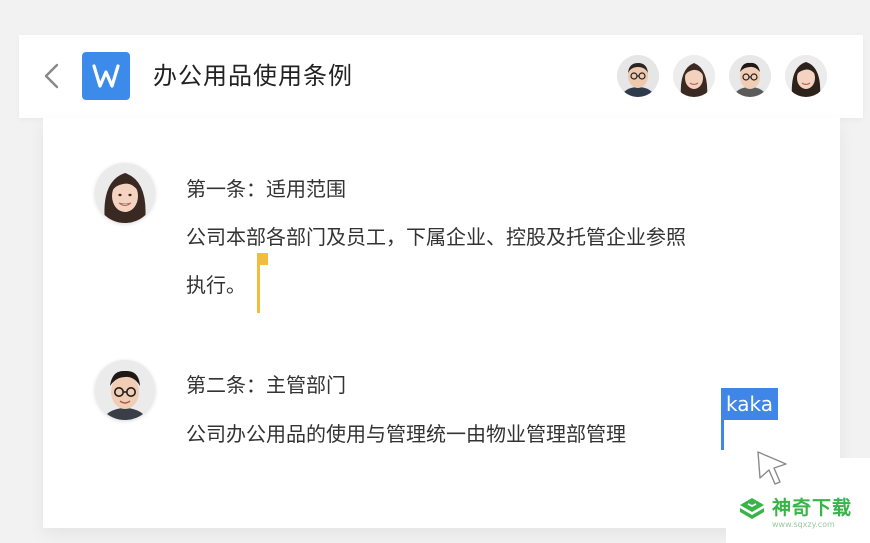 Image resolution: width=870 pixels, height=543 pixels. Describe the element at coordinates (441, 76) in the screenshot. I see `document-header: 办公用品使用条例` at that location.